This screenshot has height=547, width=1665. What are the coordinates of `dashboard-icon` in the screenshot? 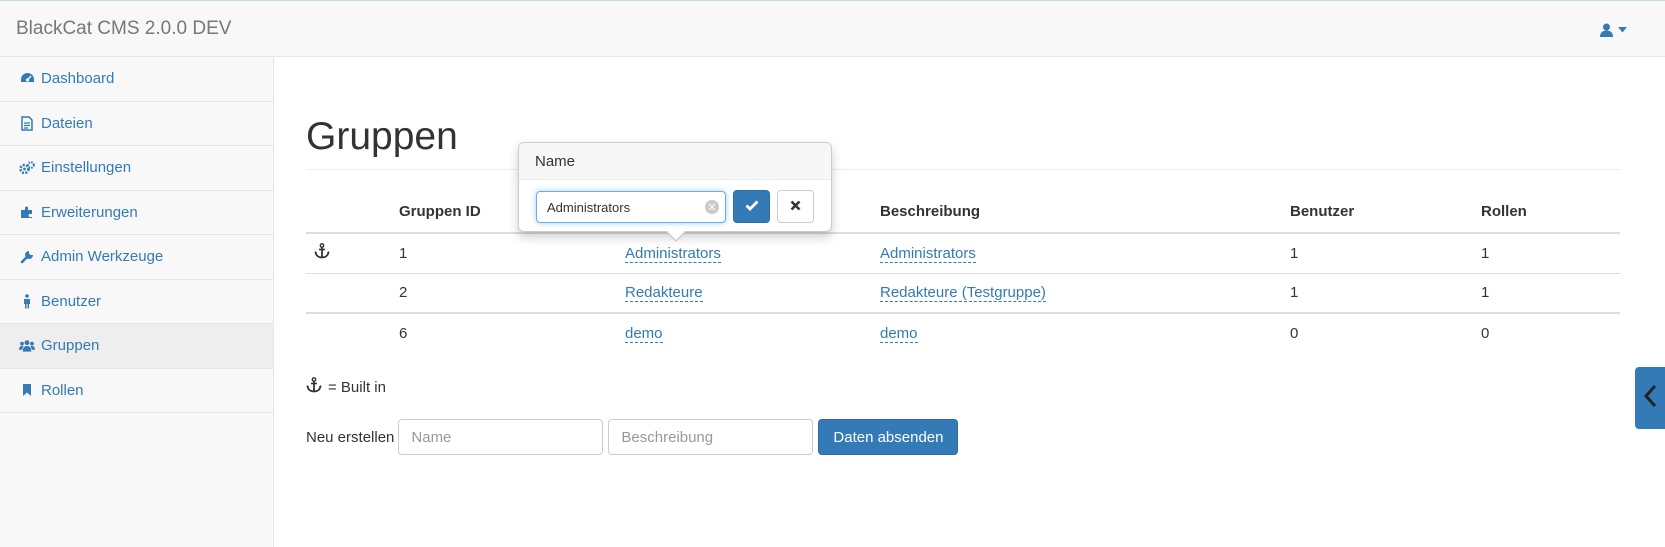 It's located at (27, 79).